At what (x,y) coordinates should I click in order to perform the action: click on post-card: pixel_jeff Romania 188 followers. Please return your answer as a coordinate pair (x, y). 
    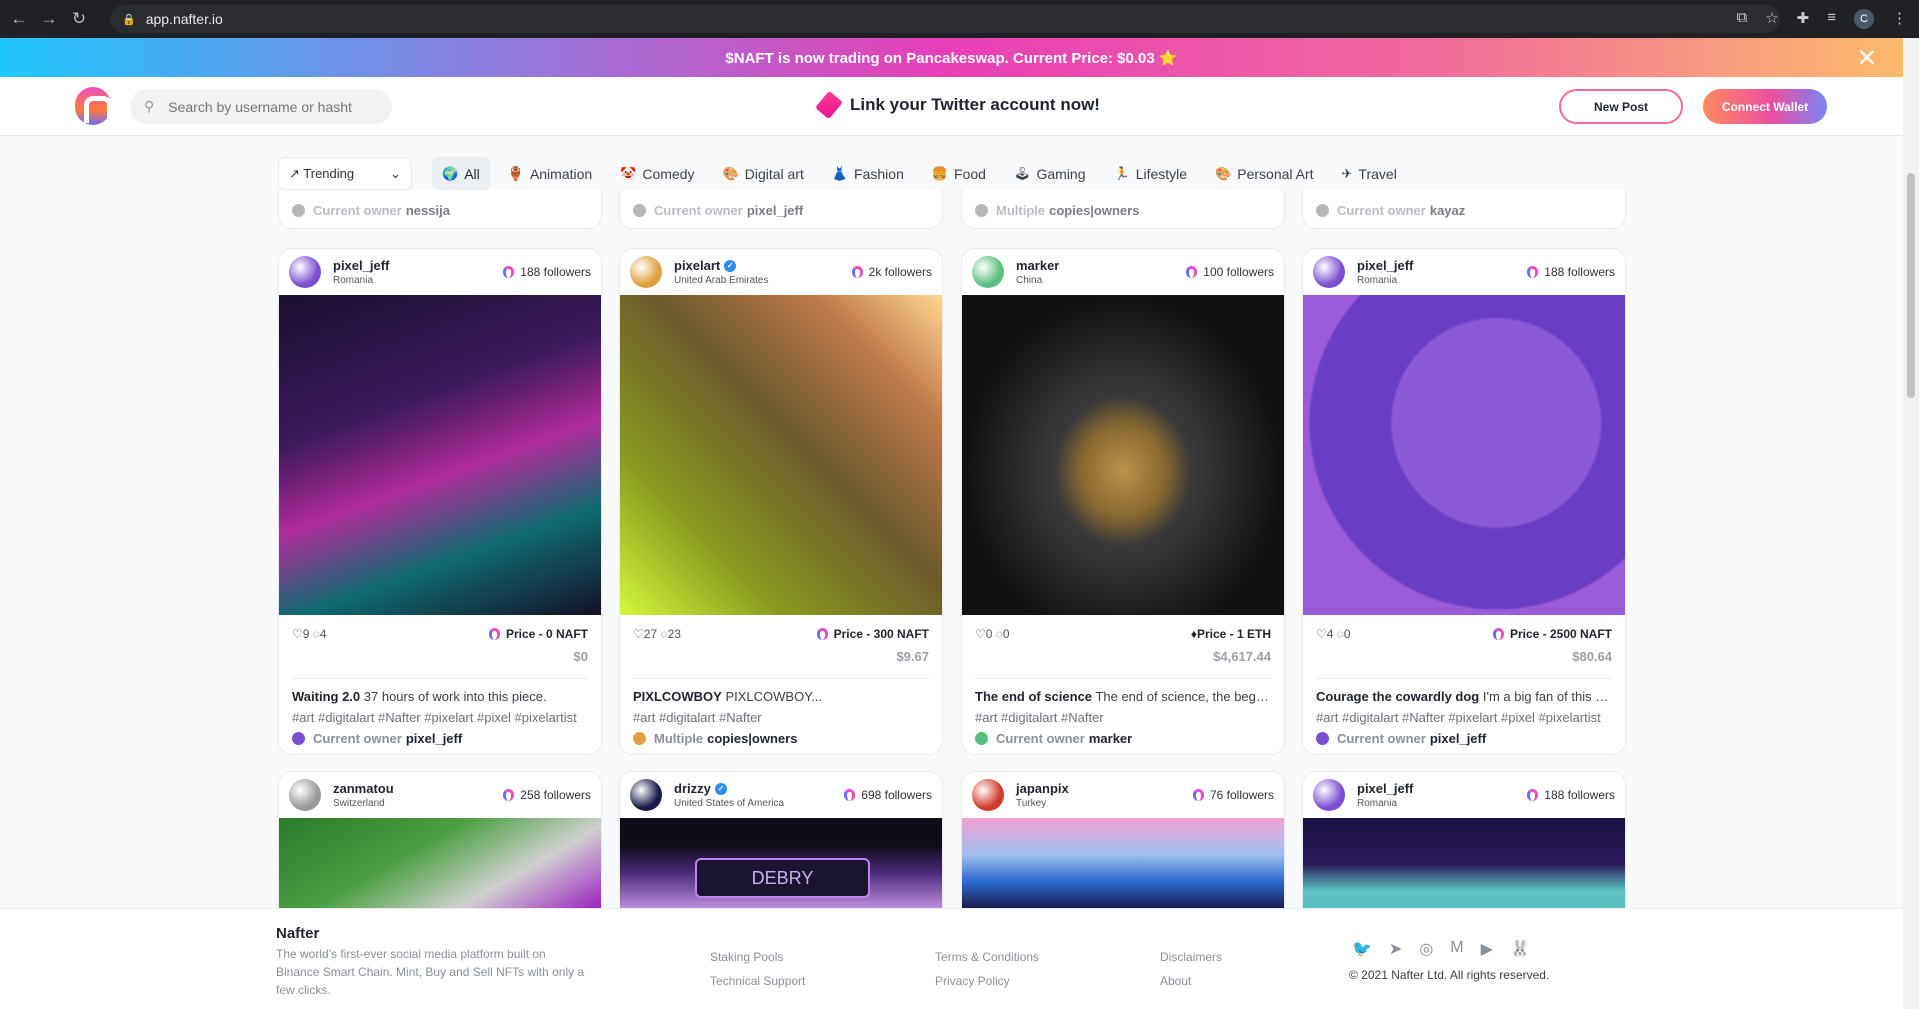
    Looking at the image, I should click on (1464, 839).